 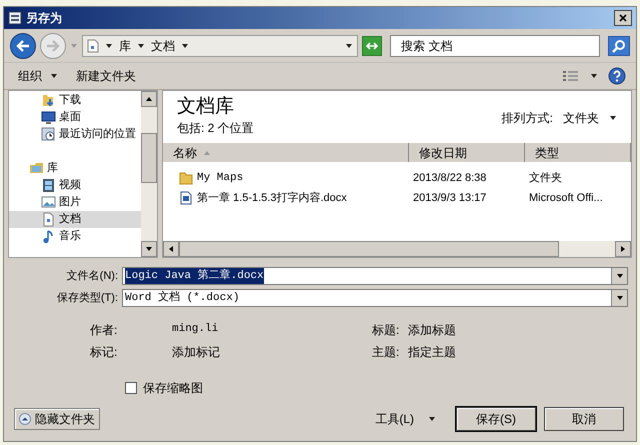 What do you see at coordinates (449, 178) in the screenshot?
I see `table-cell-text: 2013/8/22 8:38` at bounding box center [449, 178].